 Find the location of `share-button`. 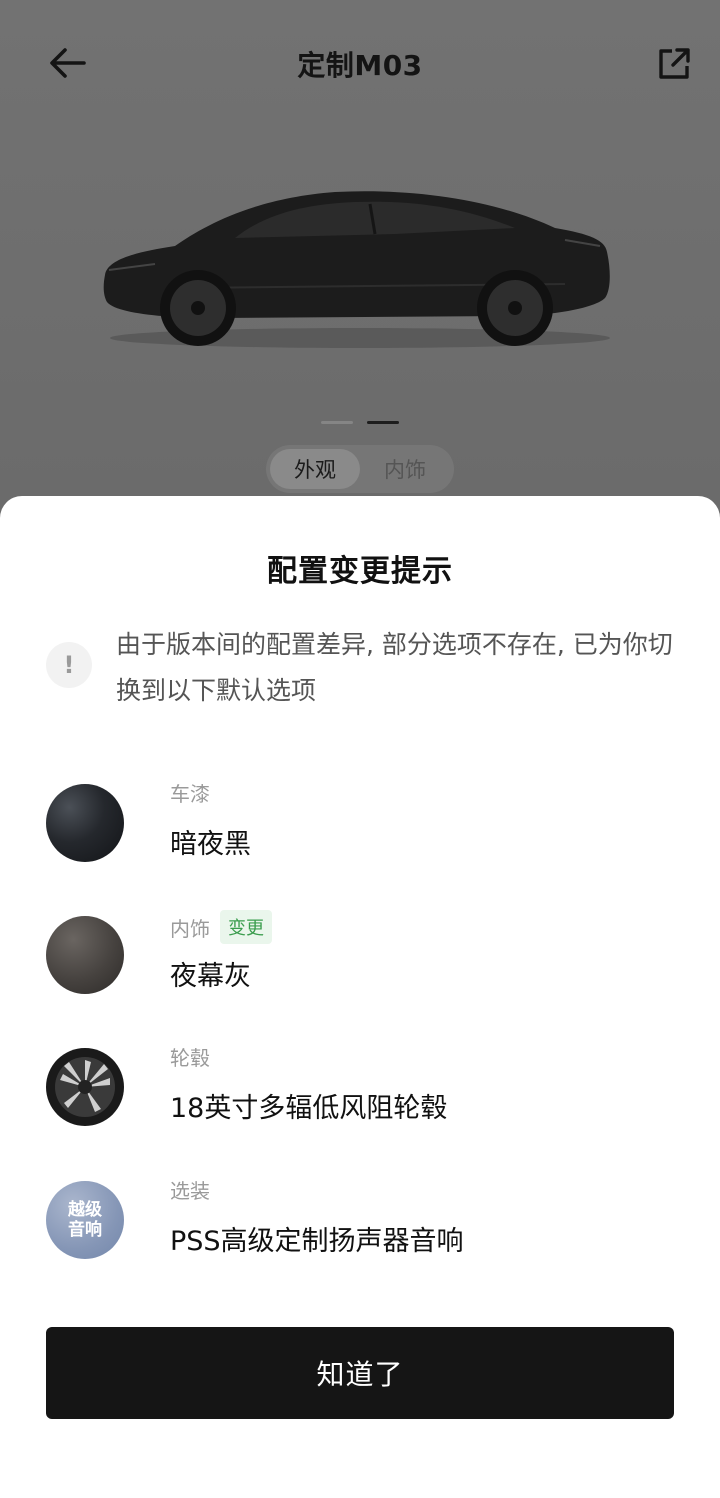

share-button is located at coordinates (674, 64).